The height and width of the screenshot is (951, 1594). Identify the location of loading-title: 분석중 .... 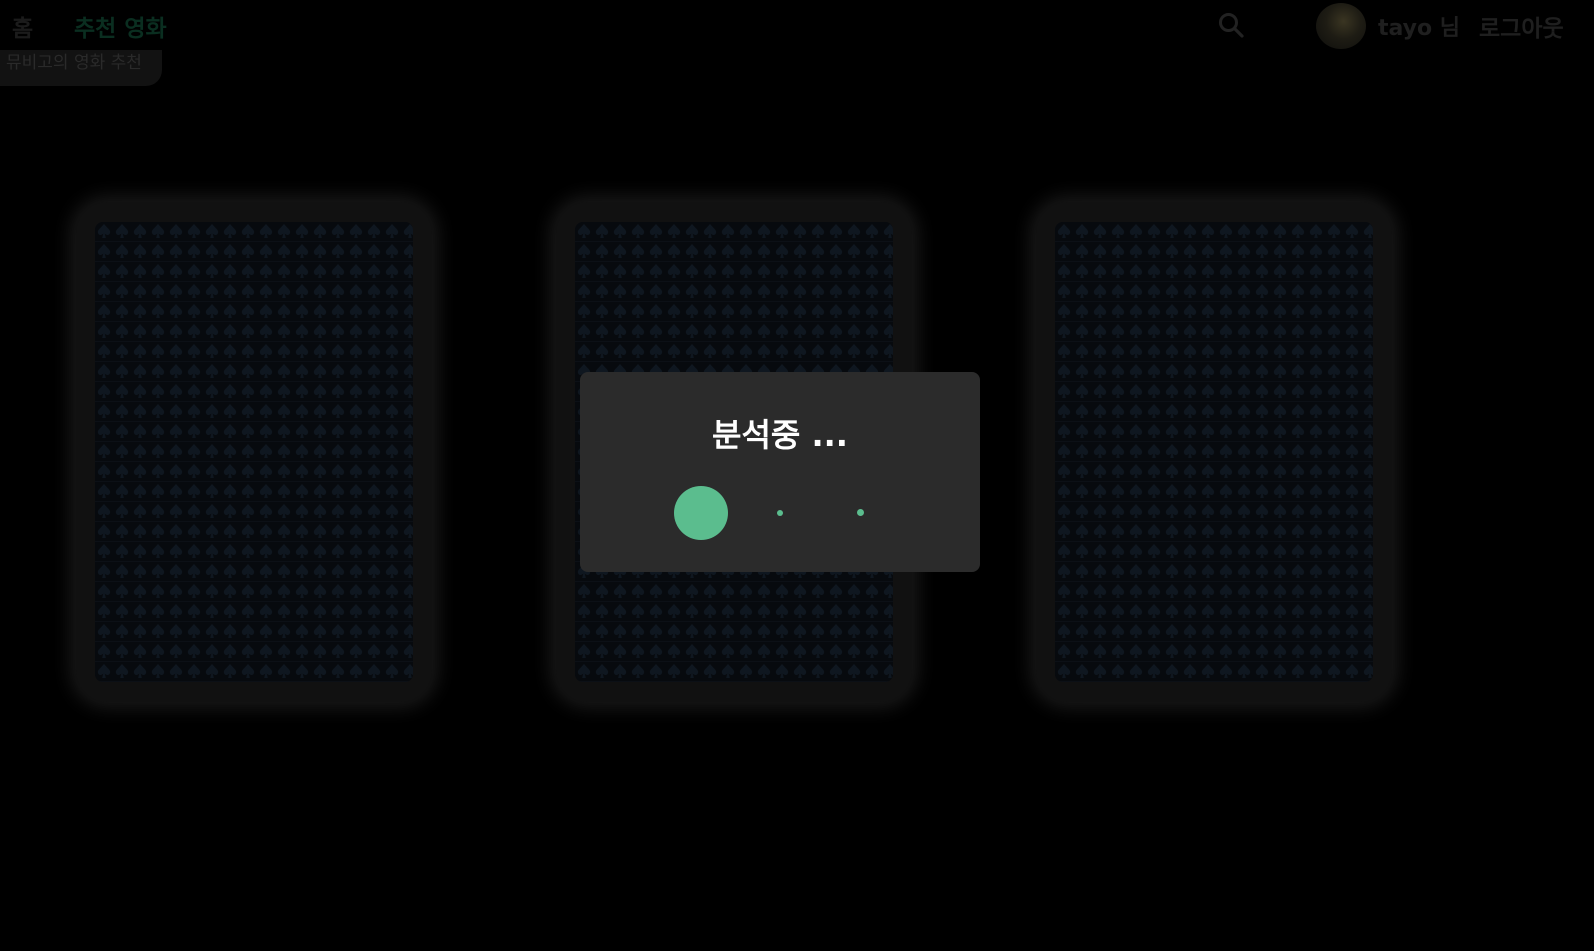
(780, 435).